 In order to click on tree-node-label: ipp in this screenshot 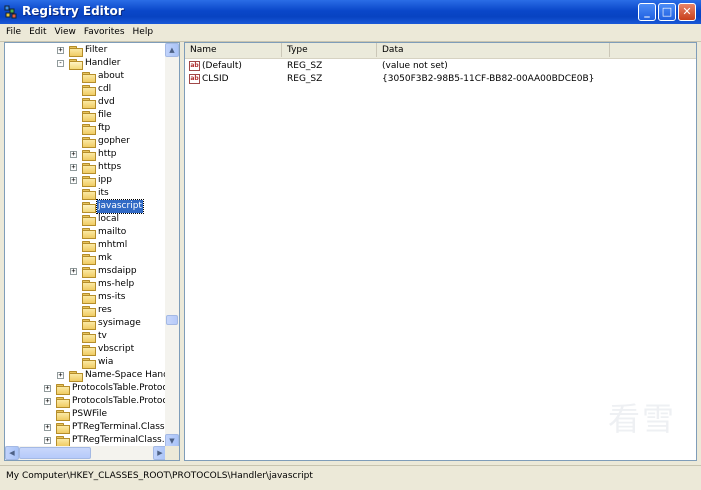, I will do `click(105, 180)`.